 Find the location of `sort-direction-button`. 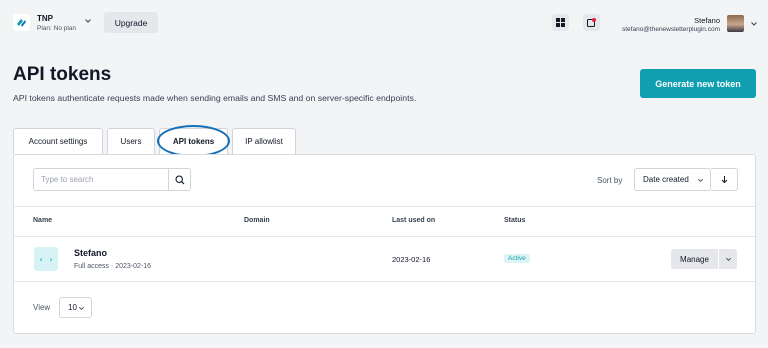

sort-direction-button is located at coordinates (724, 179).